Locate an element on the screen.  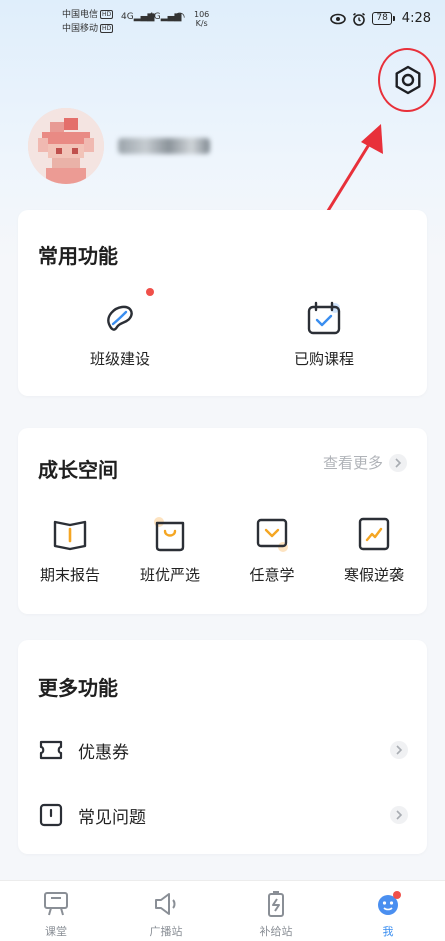
tab-me-label: 我 is located at coordinates (388, 931).